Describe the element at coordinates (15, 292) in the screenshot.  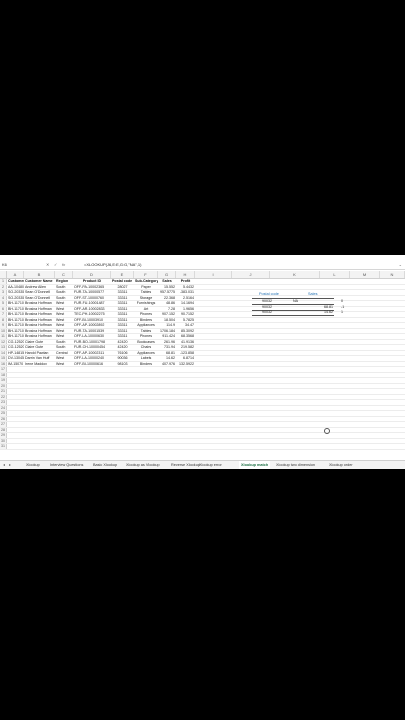
I see `cell-customer-id: SO-20335` at that location.